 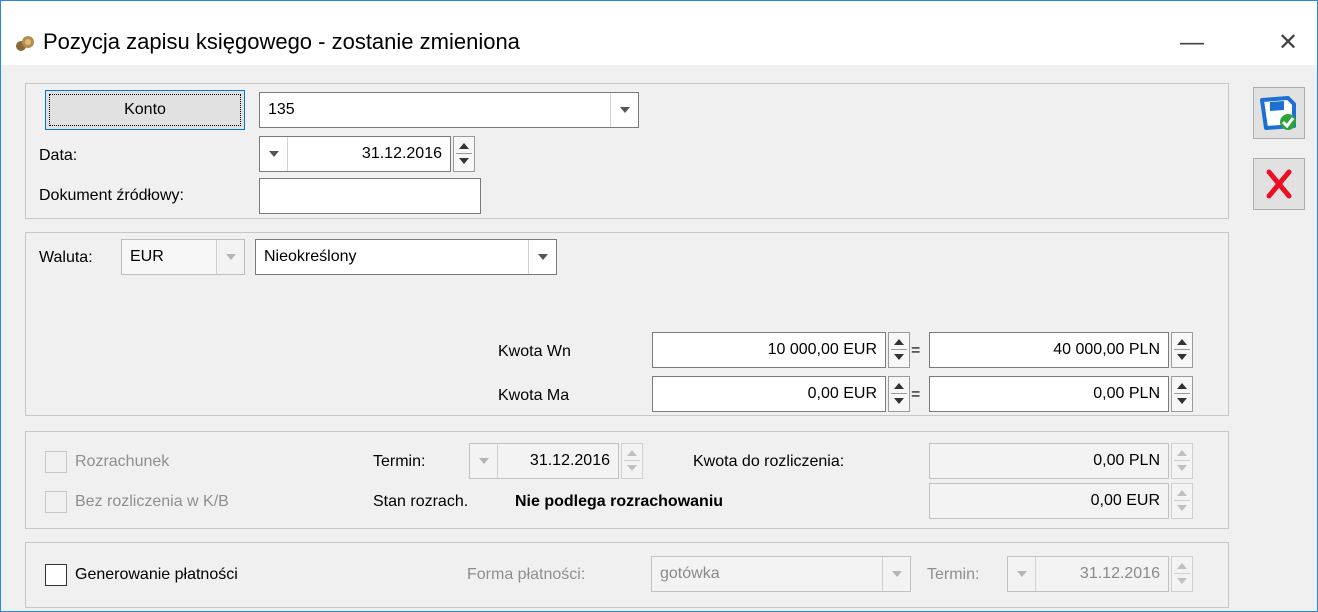 What do you see at coordinates (183, 257) in the screenshot?
I see `waluta-combobox: EUR` at bounding box center [183, 257].